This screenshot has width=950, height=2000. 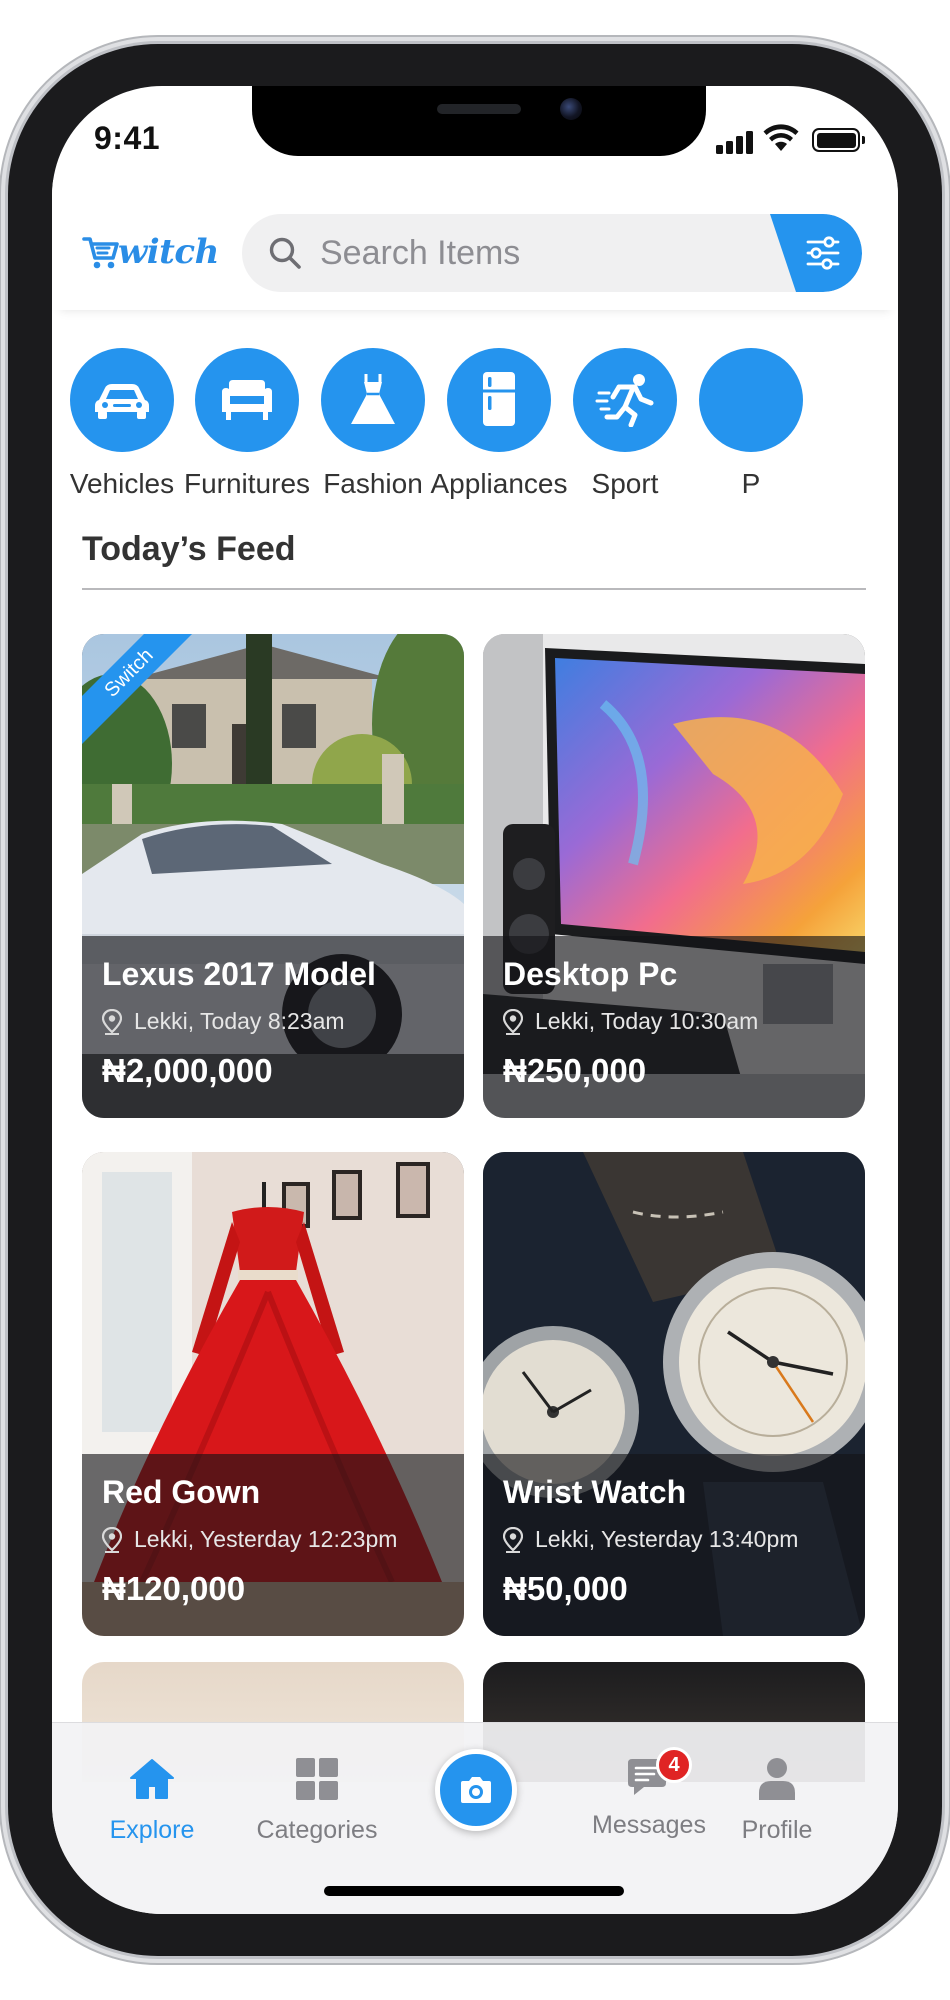 I want to click on fridge-icon, so click(x=499, y=400).